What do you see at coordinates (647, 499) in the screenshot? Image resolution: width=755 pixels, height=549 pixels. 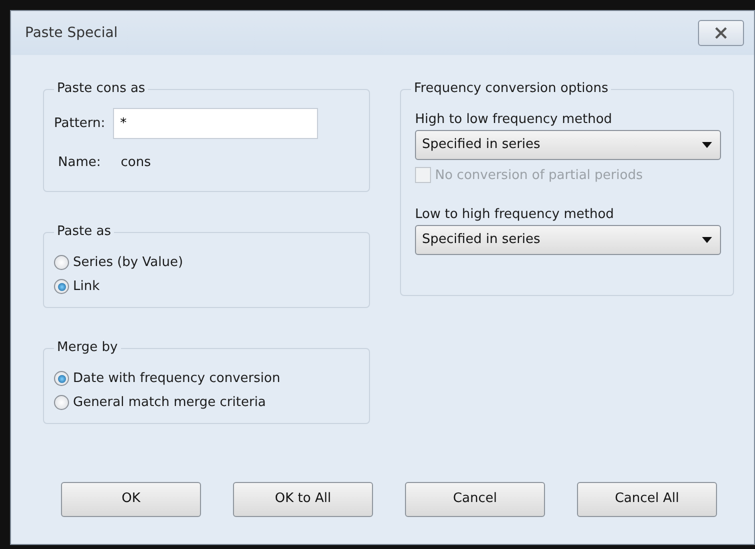 I see `dialog-button: Cancel All` at bounding box center [647, 499].